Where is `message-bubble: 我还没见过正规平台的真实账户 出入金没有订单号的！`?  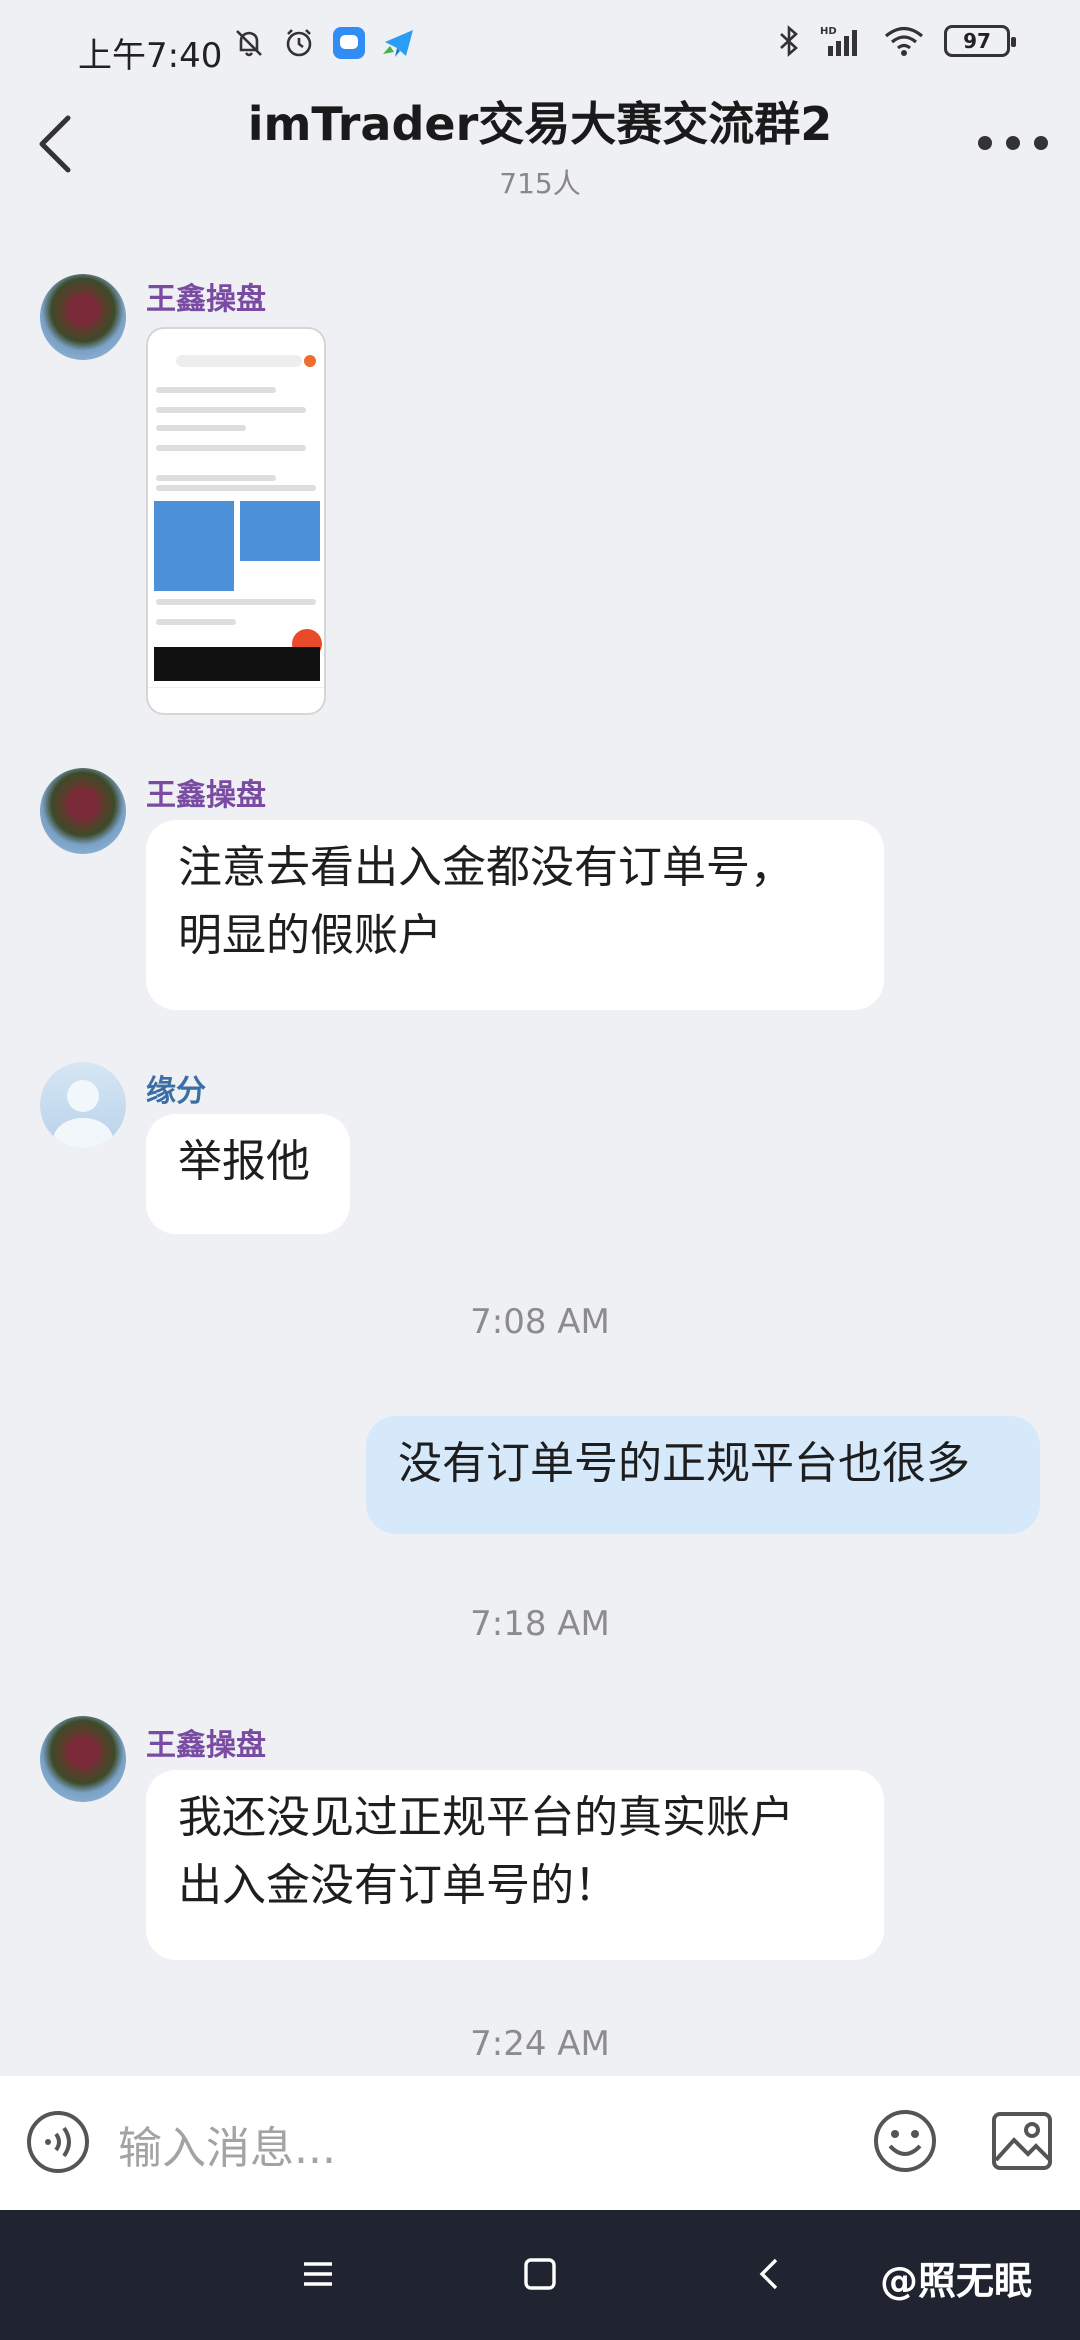
message-bubble: 我还没见过正规平台的真实账户 出入金没有订单号的！ is located at coordinates (515, 1865).